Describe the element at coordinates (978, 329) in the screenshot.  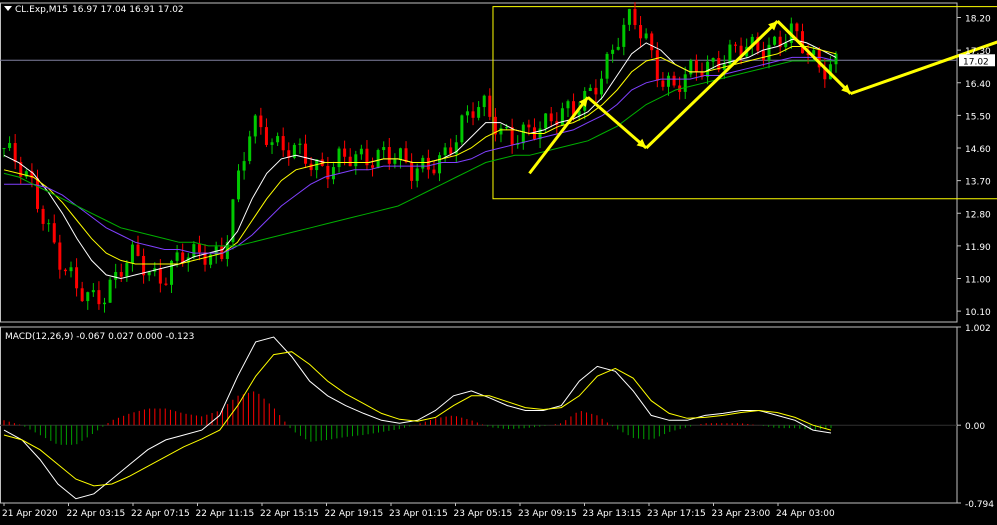
I see `macd-tick-label: 1.002` at that location.